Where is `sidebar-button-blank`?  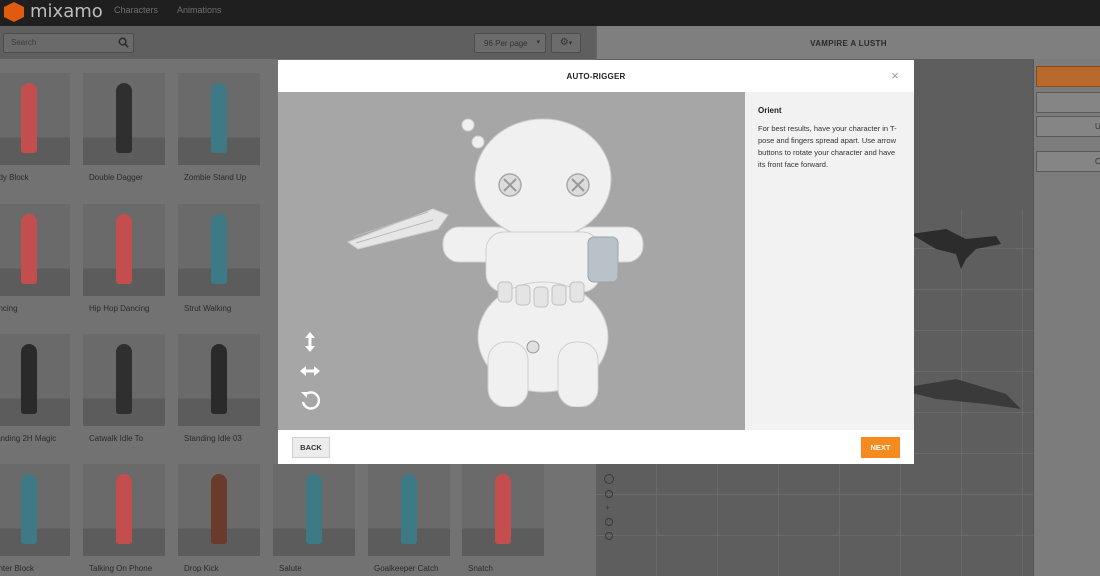 sidebar-button-blank is located at coordinates (1068, 102).